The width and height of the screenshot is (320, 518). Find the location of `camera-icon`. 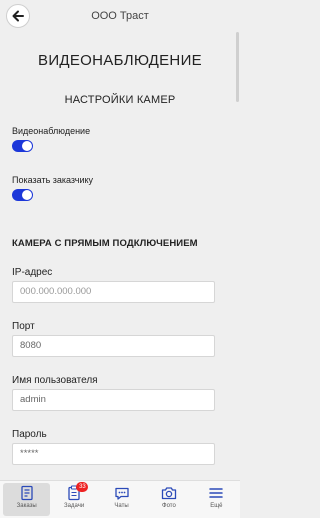

camera-icon is located at coordinates (169, 493).